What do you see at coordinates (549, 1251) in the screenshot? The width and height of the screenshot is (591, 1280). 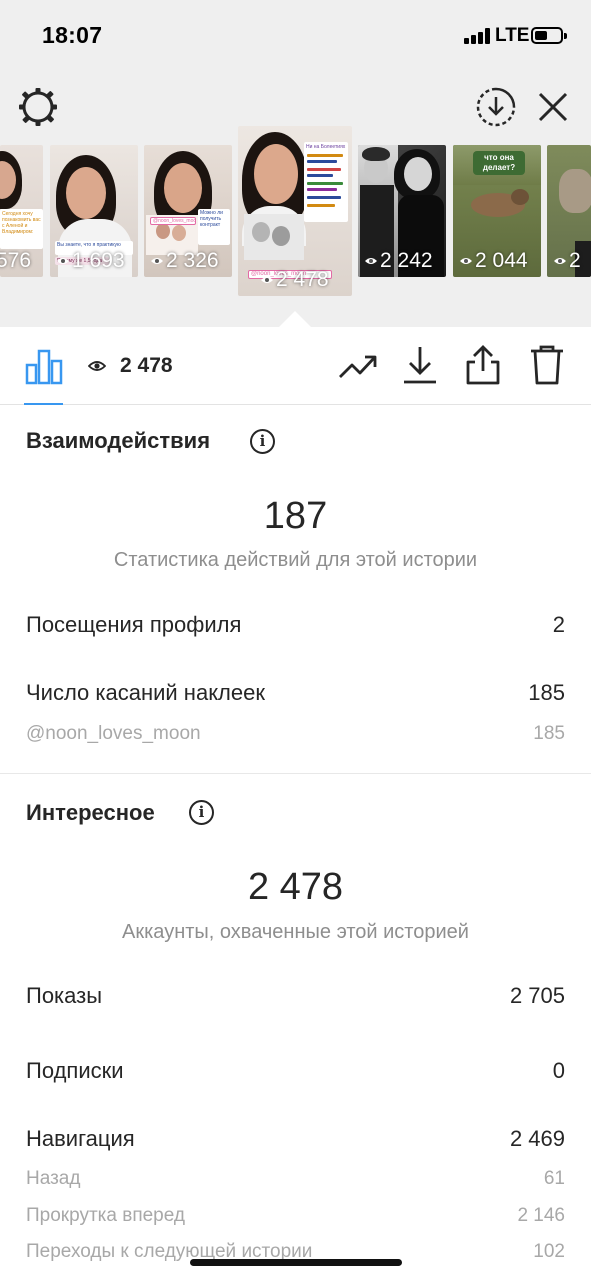 I see `next-story-value: 102` at bounding box center [549, 1251].